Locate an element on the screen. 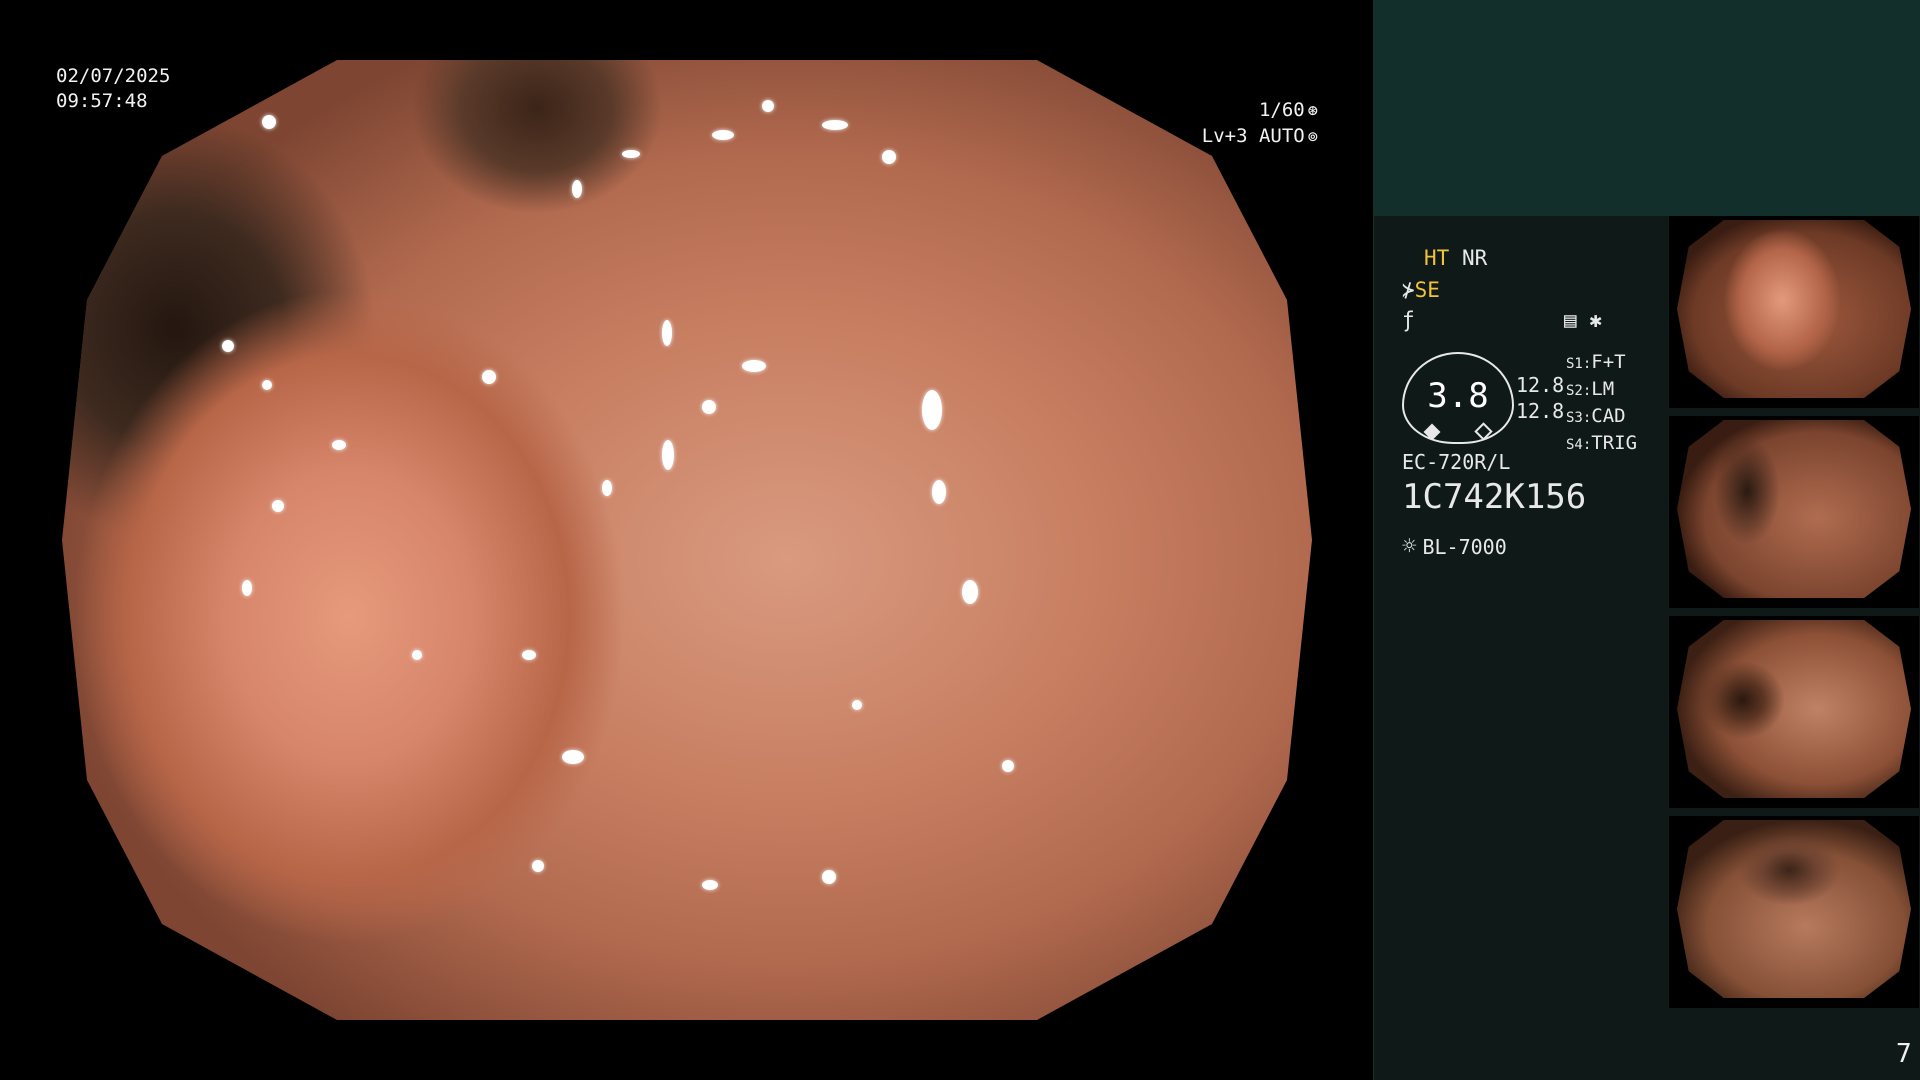 This screenshot has width=1920, height=1080. ht-nr-row: HT NR is located at coordinates (1455, 258).